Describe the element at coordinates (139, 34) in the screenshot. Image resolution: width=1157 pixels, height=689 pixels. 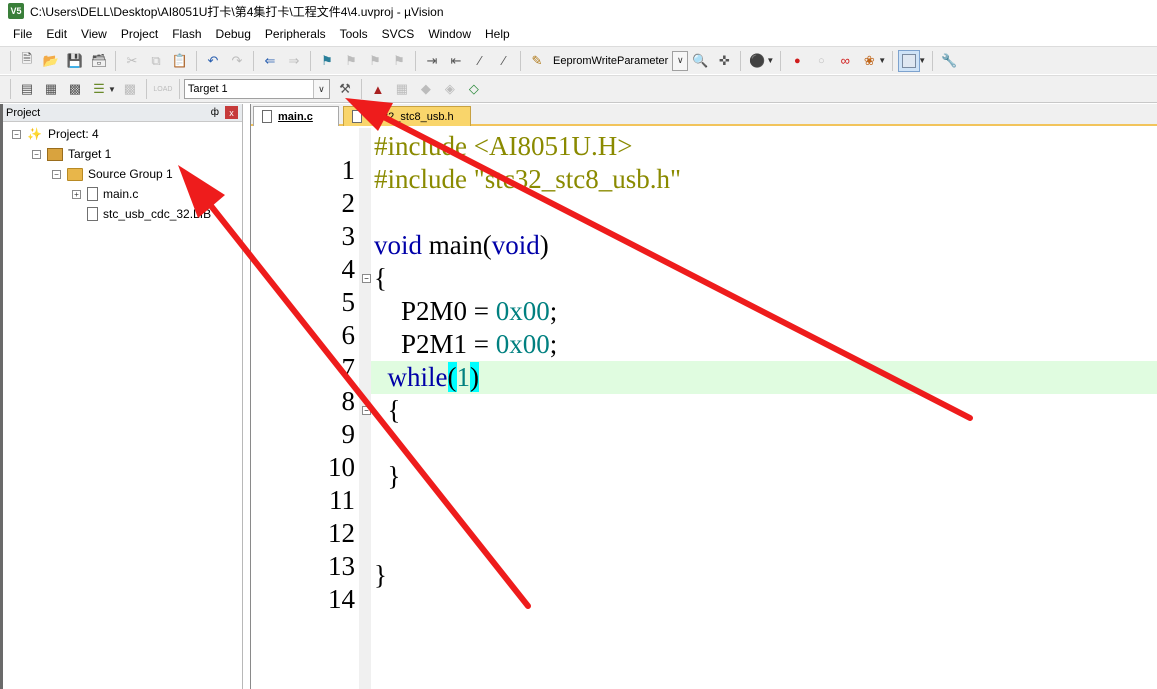
I see `menu-project: Project` at that location.